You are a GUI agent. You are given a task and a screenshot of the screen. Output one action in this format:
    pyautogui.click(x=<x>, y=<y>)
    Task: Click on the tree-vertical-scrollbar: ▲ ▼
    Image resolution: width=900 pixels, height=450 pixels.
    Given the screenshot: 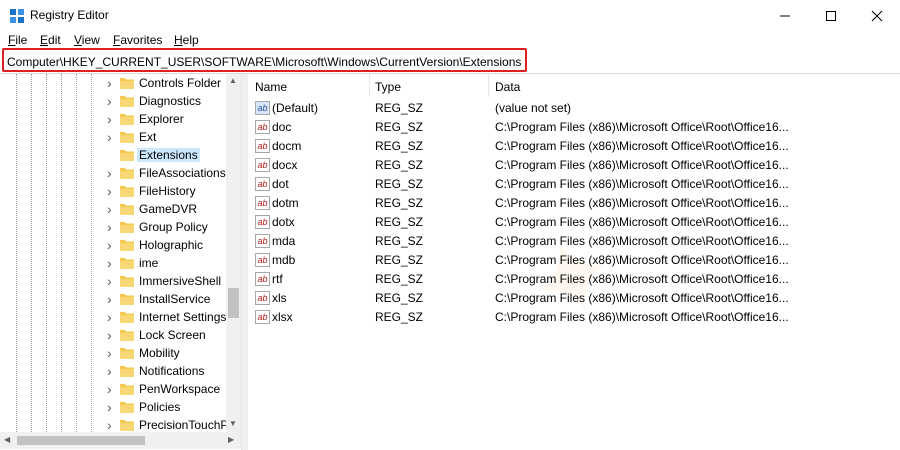 What is the action you would take?
    pyautogui.click(x=233, y=253)
    